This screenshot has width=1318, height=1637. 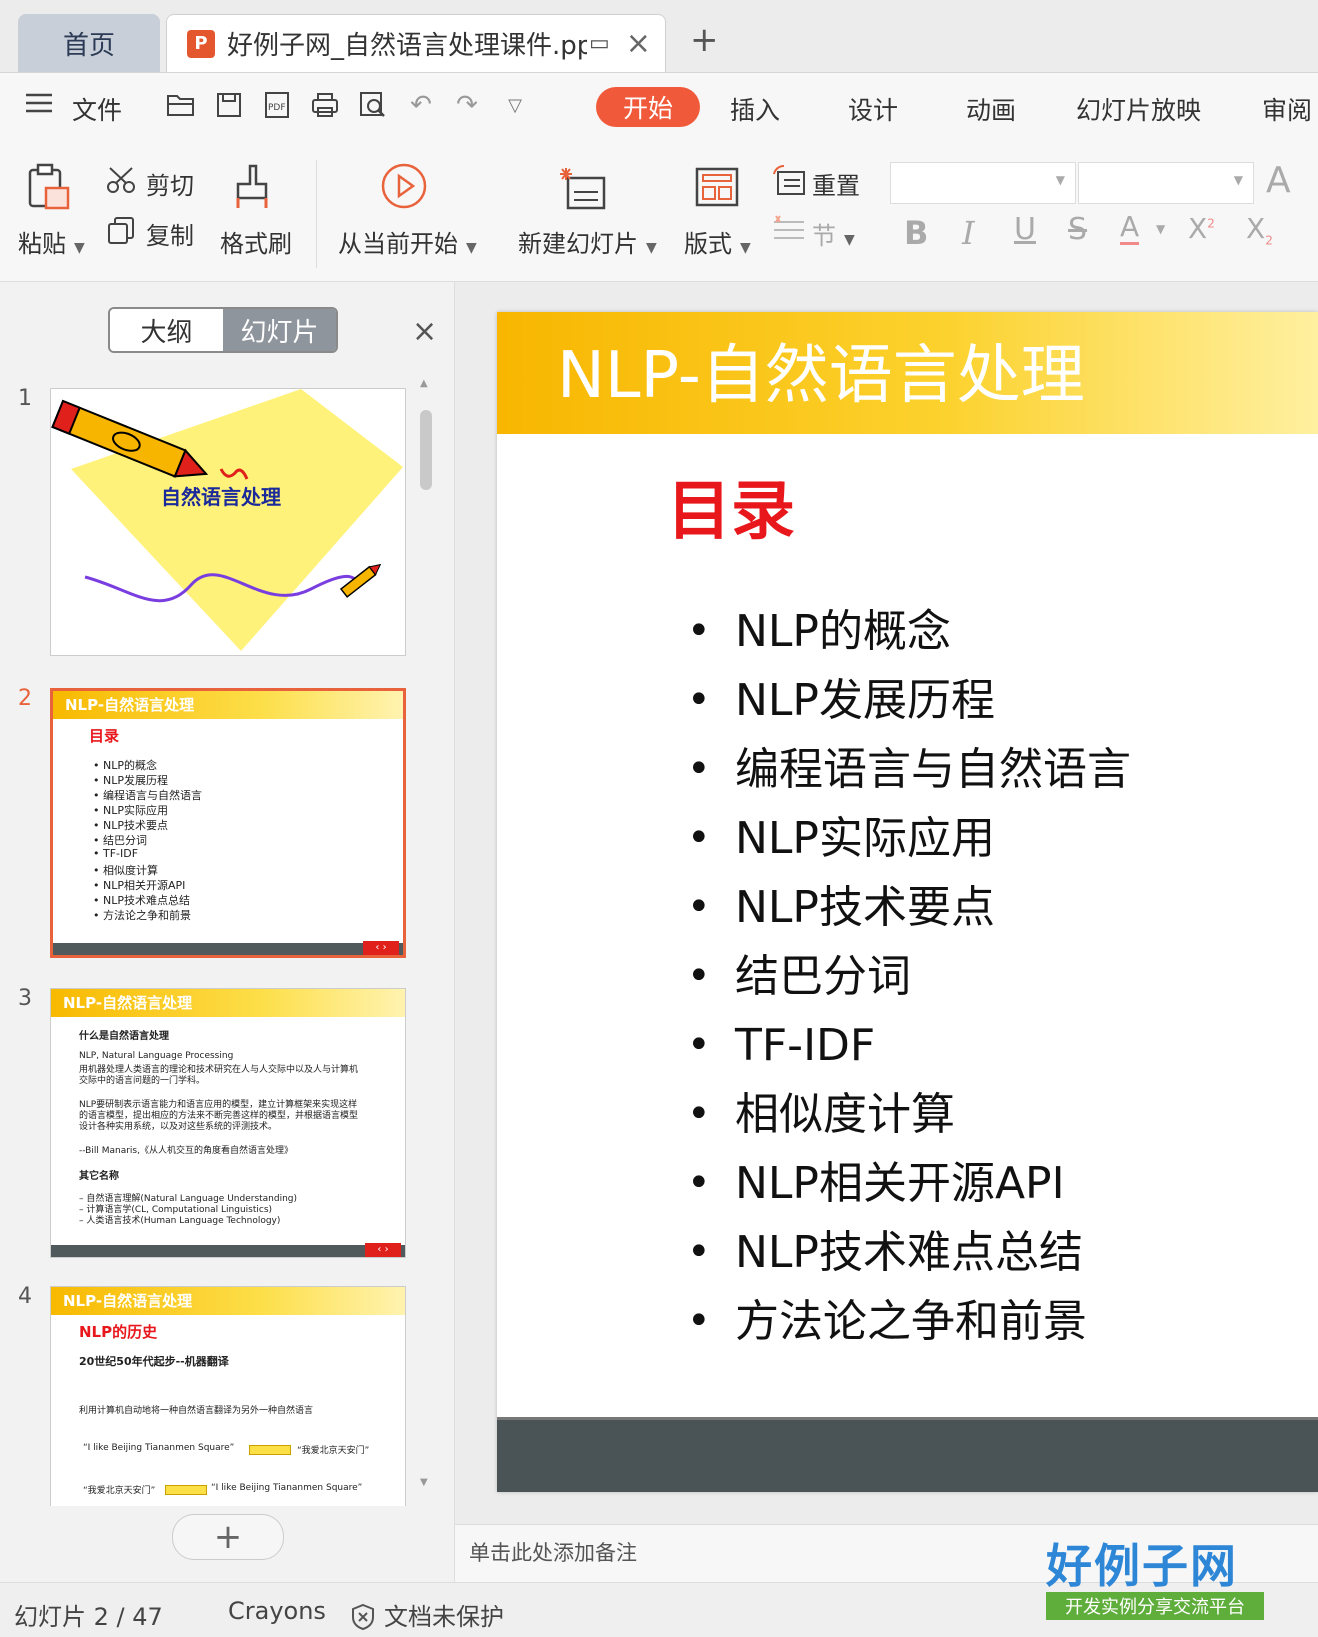 I want to click on thumbnail-title-bar: NLP-自然语言处理, so click(x=228, y=705).